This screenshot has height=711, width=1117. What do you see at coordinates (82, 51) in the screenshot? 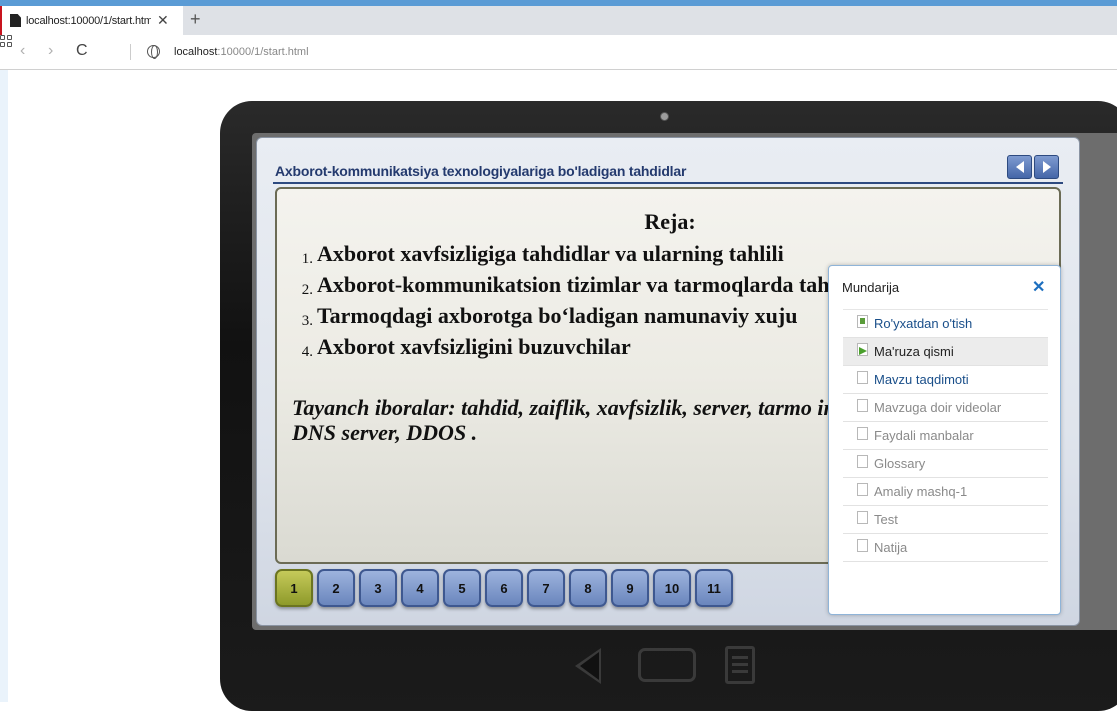
I see `reload-button: C` at bounding box center [82, 51].